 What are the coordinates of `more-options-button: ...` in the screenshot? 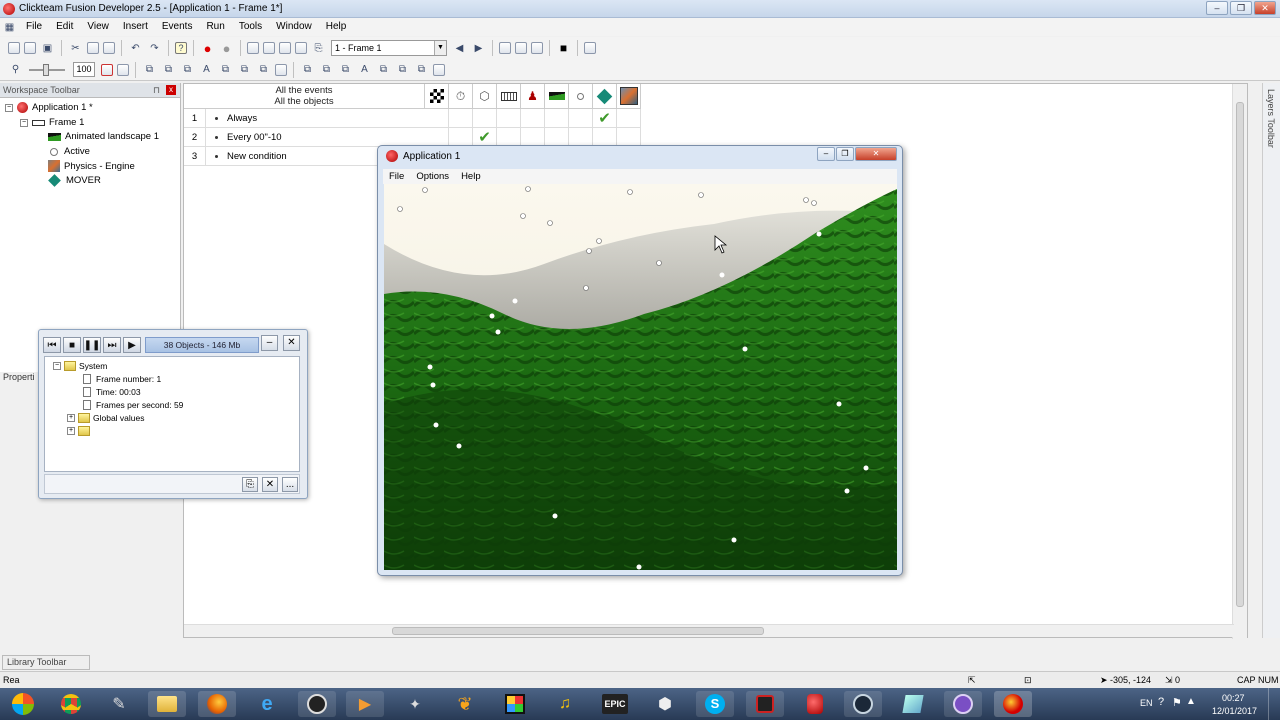 It's located at (290, 484).